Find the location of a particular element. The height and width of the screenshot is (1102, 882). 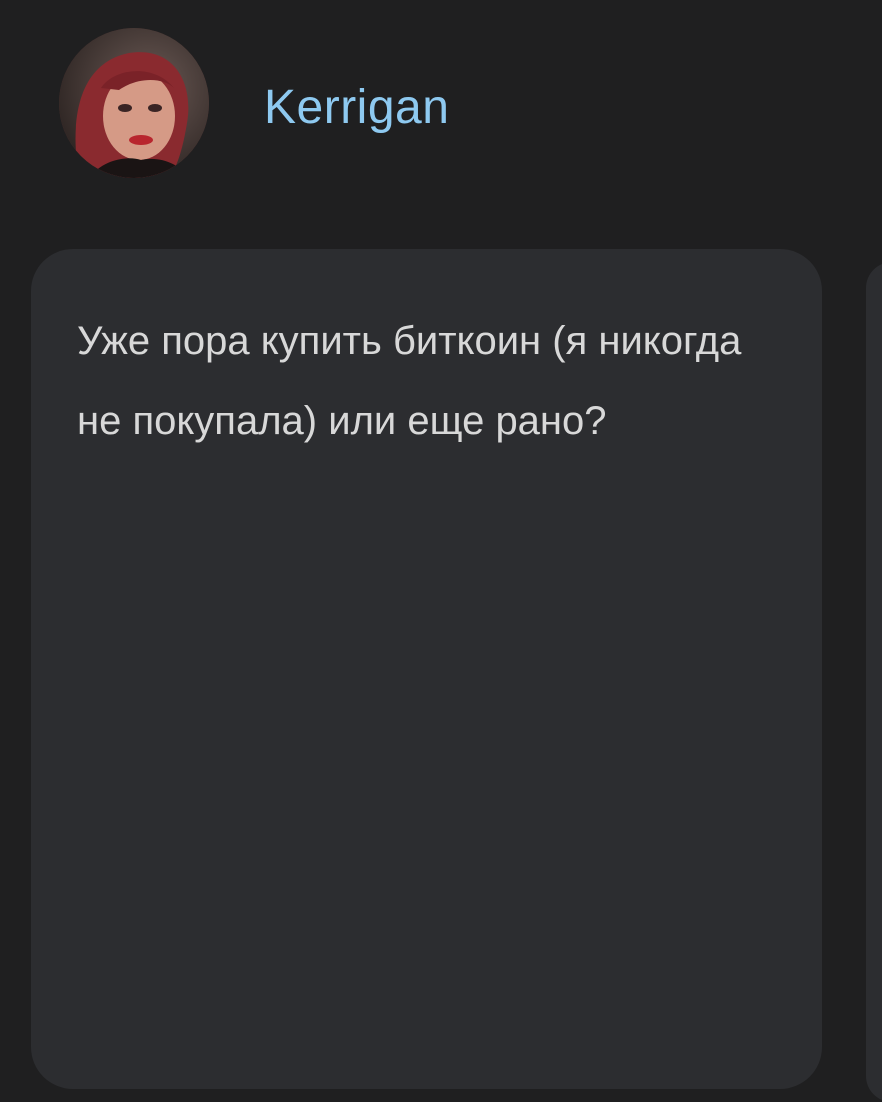

author-name: Kerrigan is located at coordinates (356, 108).